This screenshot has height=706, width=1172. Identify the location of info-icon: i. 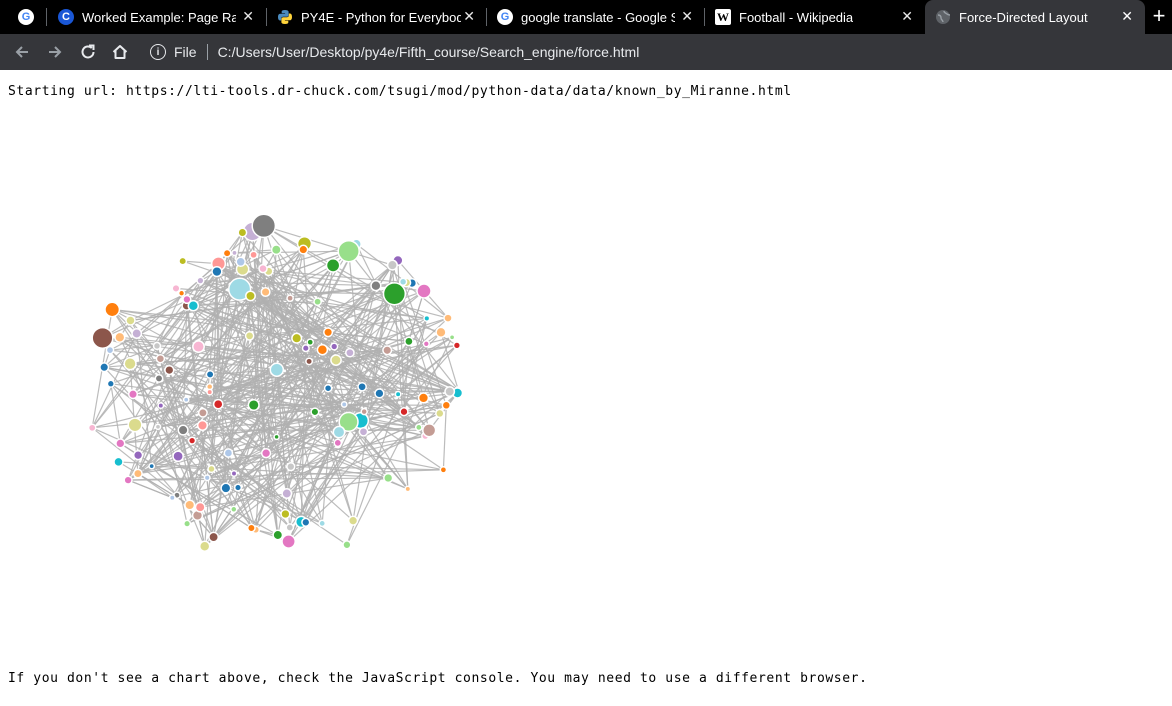
(158, 52).